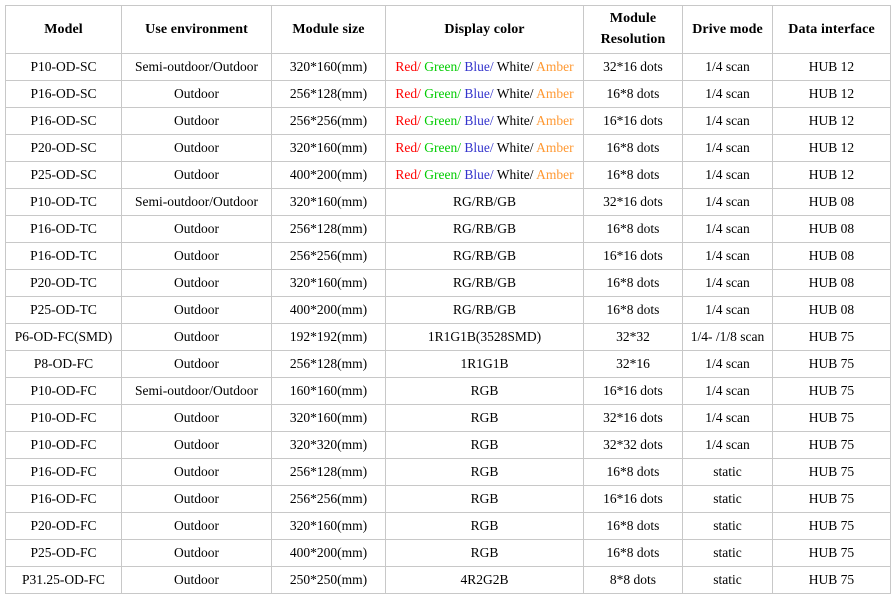  Describe the element at coordinates (63, 553) in the screenshot. I see `cell-model: P25-OD-FC` at that location.